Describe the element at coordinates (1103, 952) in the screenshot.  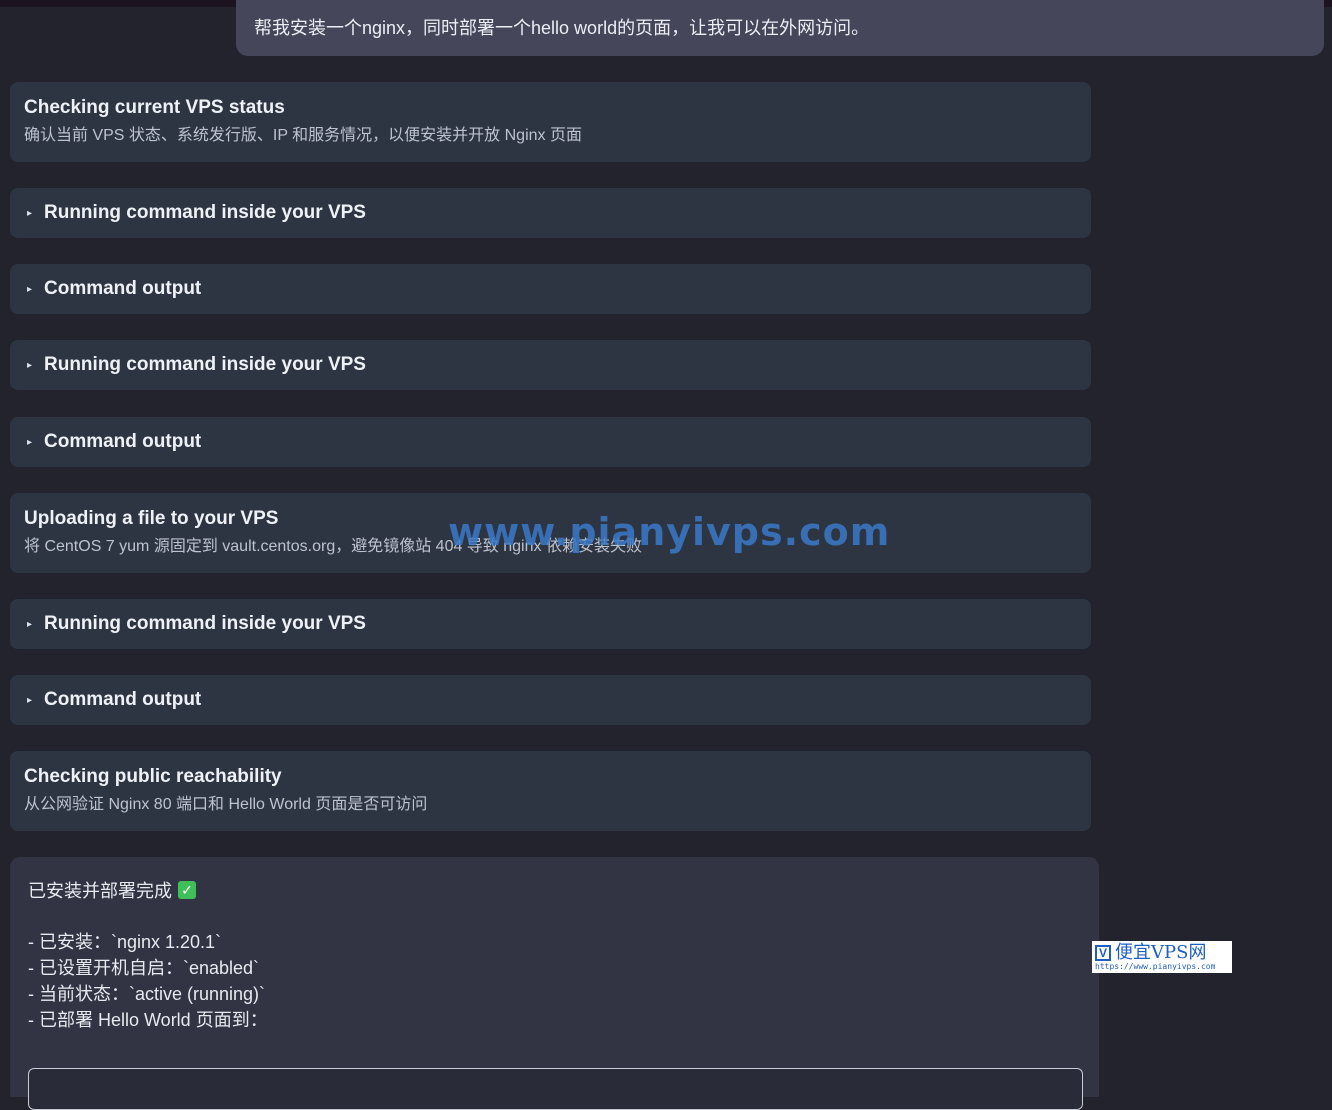
I see `v-logo-icon: V` at that location.